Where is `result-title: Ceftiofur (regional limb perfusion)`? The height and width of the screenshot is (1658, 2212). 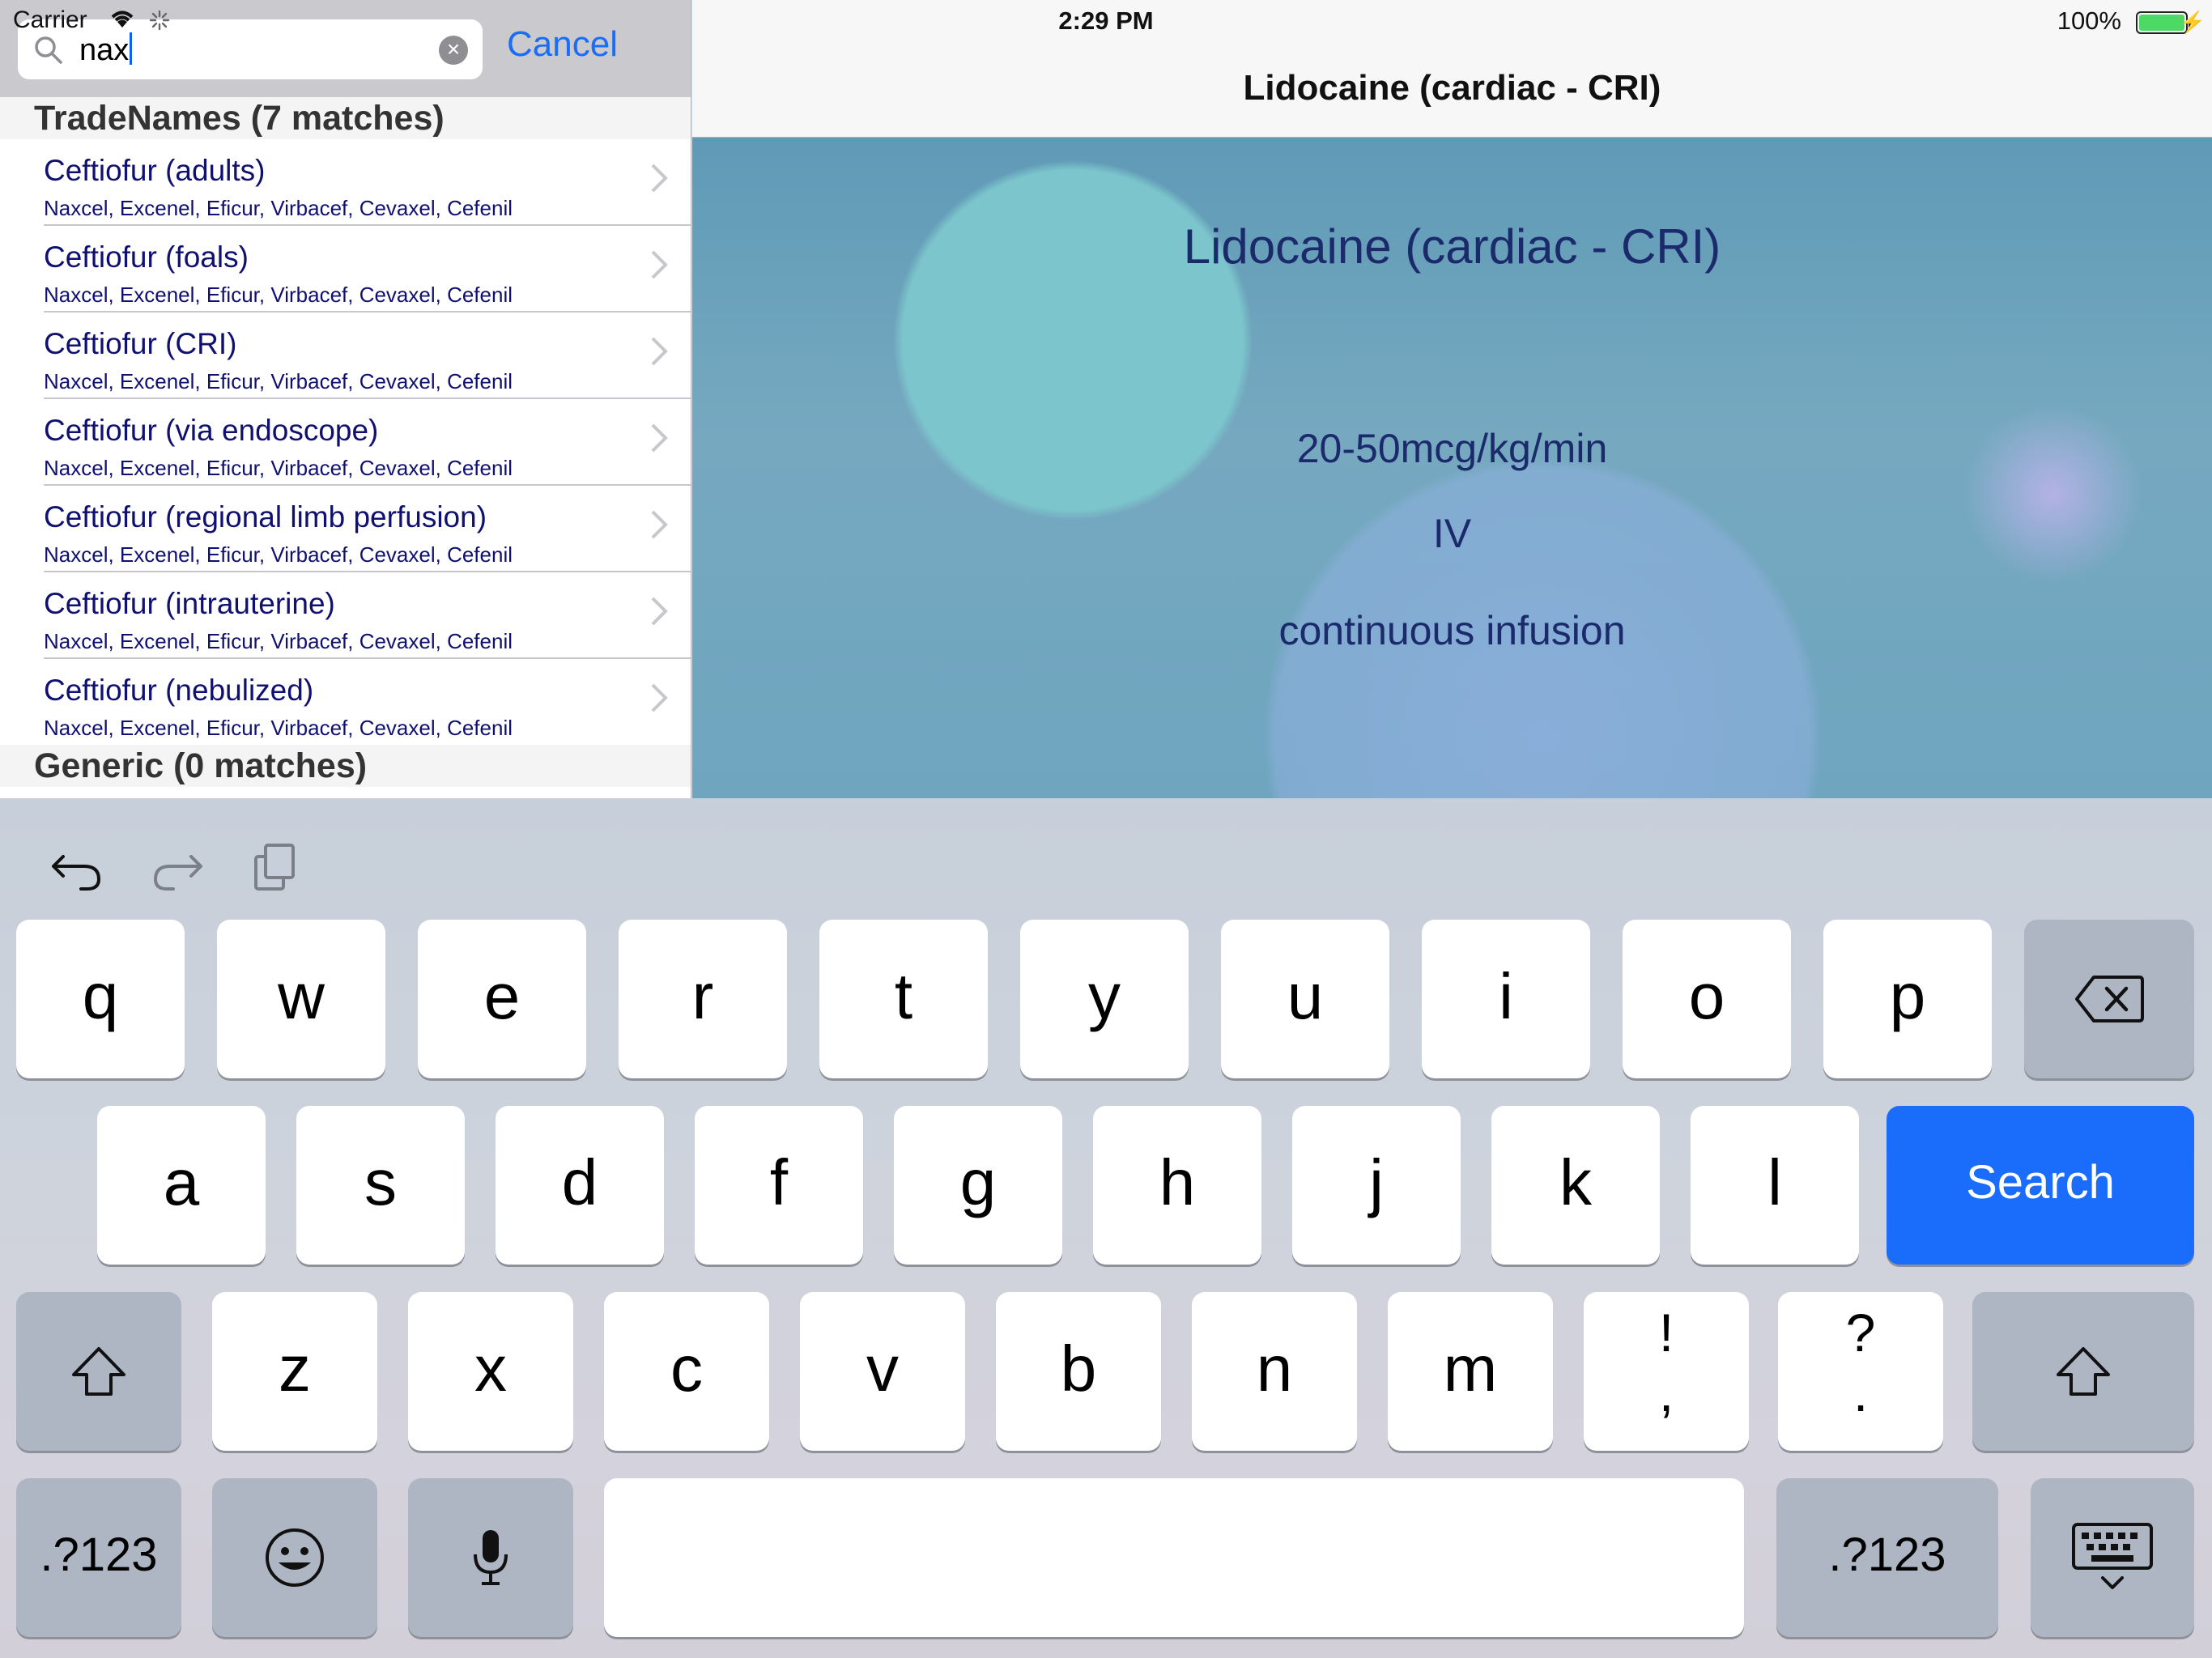 result-title: Ceftiofur (regional limb perfusion) is located at coordinates (265, 517).